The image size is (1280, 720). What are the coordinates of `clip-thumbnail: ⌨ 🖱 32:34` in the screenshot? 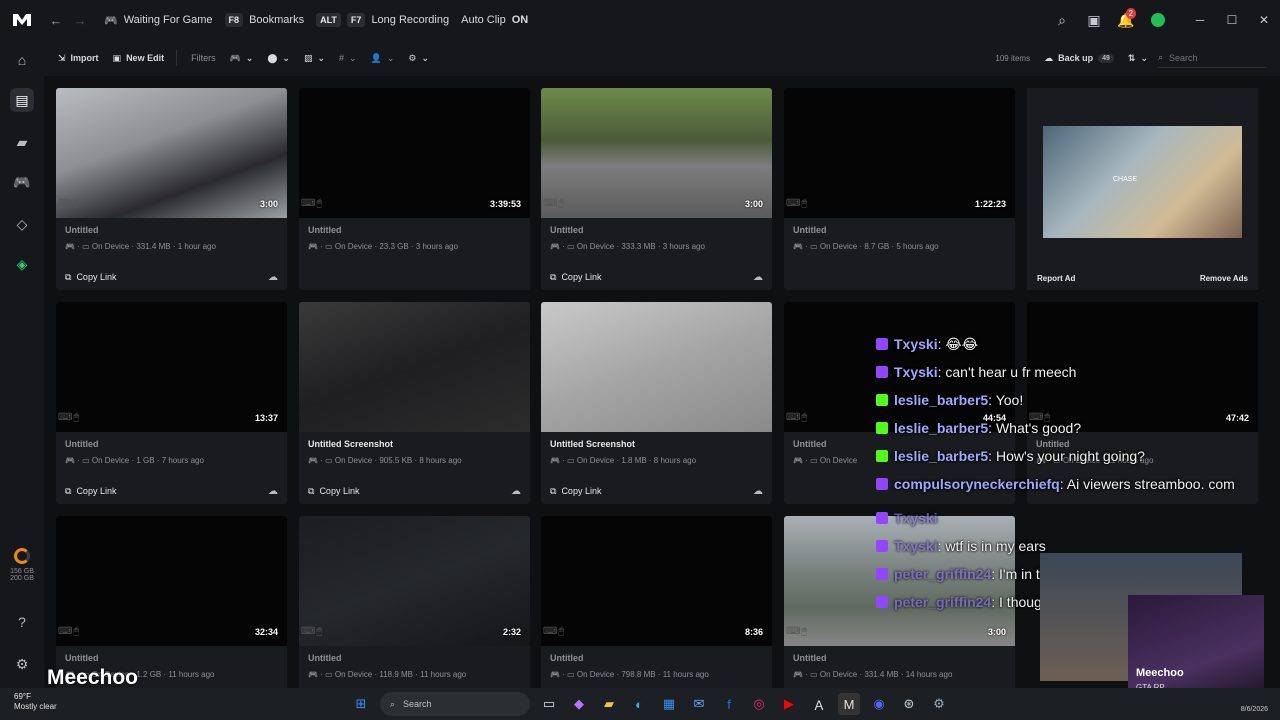 It's located at (171, 581).